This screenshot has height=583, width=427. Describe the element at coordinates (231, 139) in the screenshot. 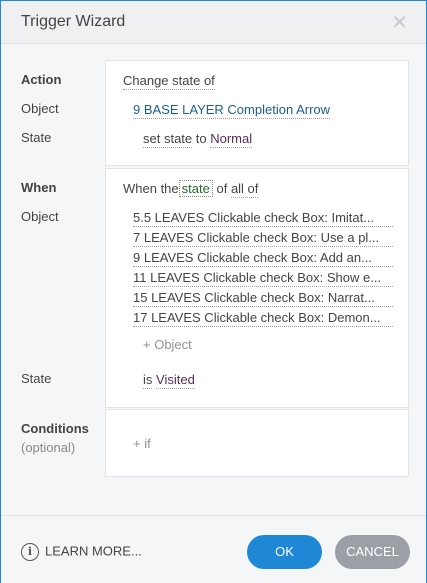

I see `action-state-value: Normal` at that location.